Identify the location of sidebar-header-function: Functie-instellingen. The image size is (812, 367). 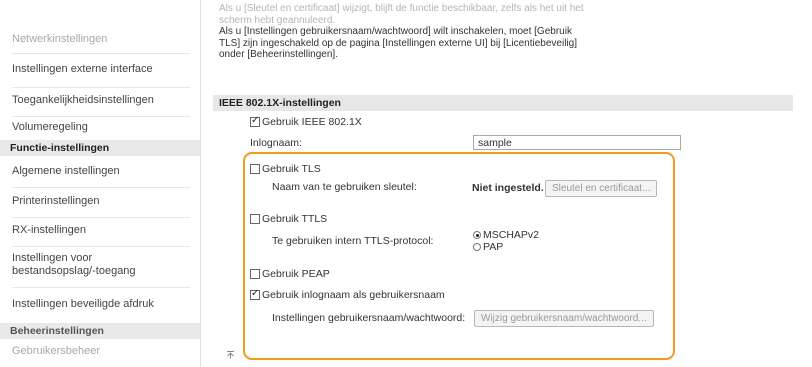
(100, 148).